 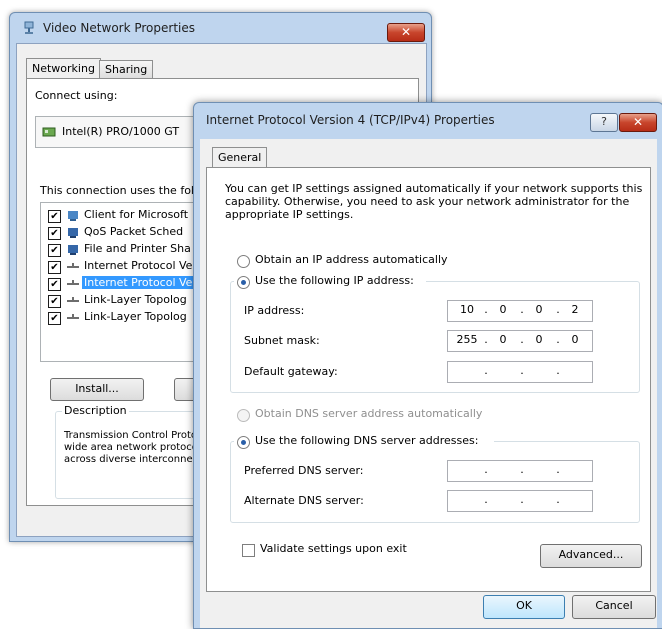 I want to click on description-line: wide area network protoco, so click(x=131, y=447).